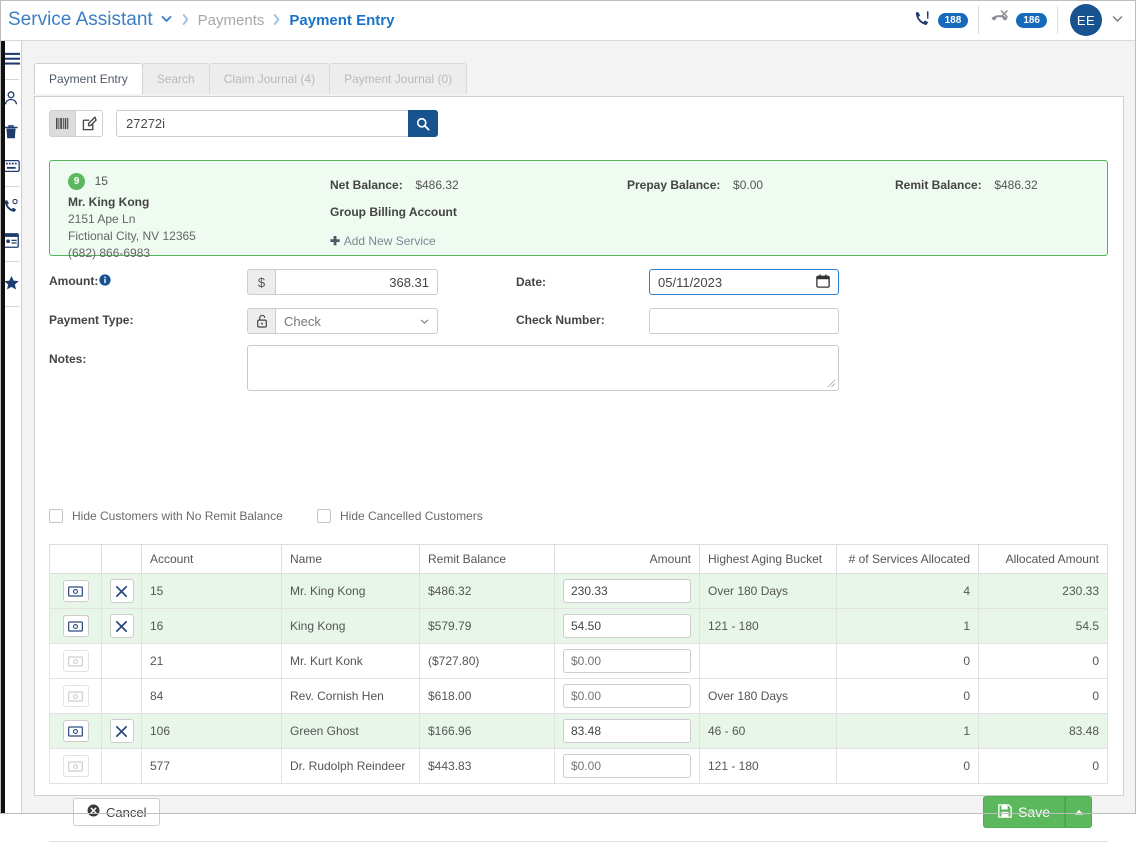  I want to click on table-row: 106Green Ghost$166.96 46 - 60183.48, so click(578, 731).